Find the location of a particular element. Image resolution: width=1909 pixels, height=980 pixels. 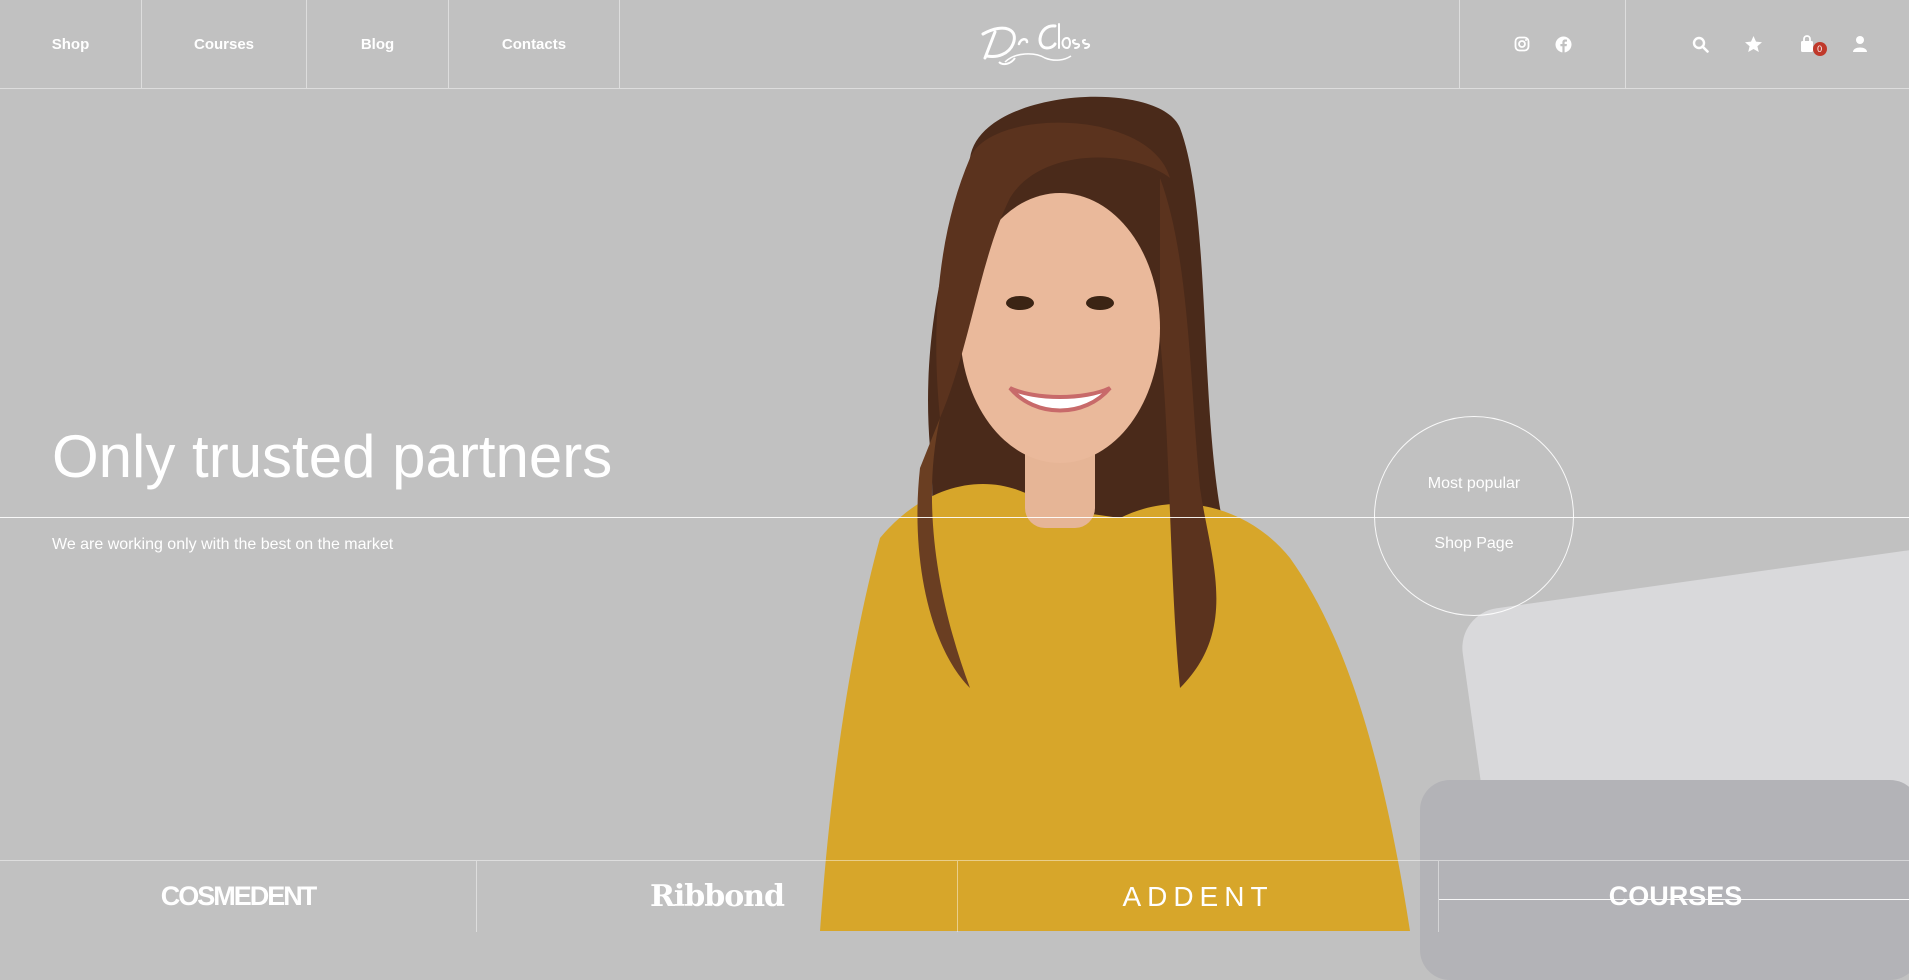

nav-item-label: Shop is located at coordinates (70, 44).